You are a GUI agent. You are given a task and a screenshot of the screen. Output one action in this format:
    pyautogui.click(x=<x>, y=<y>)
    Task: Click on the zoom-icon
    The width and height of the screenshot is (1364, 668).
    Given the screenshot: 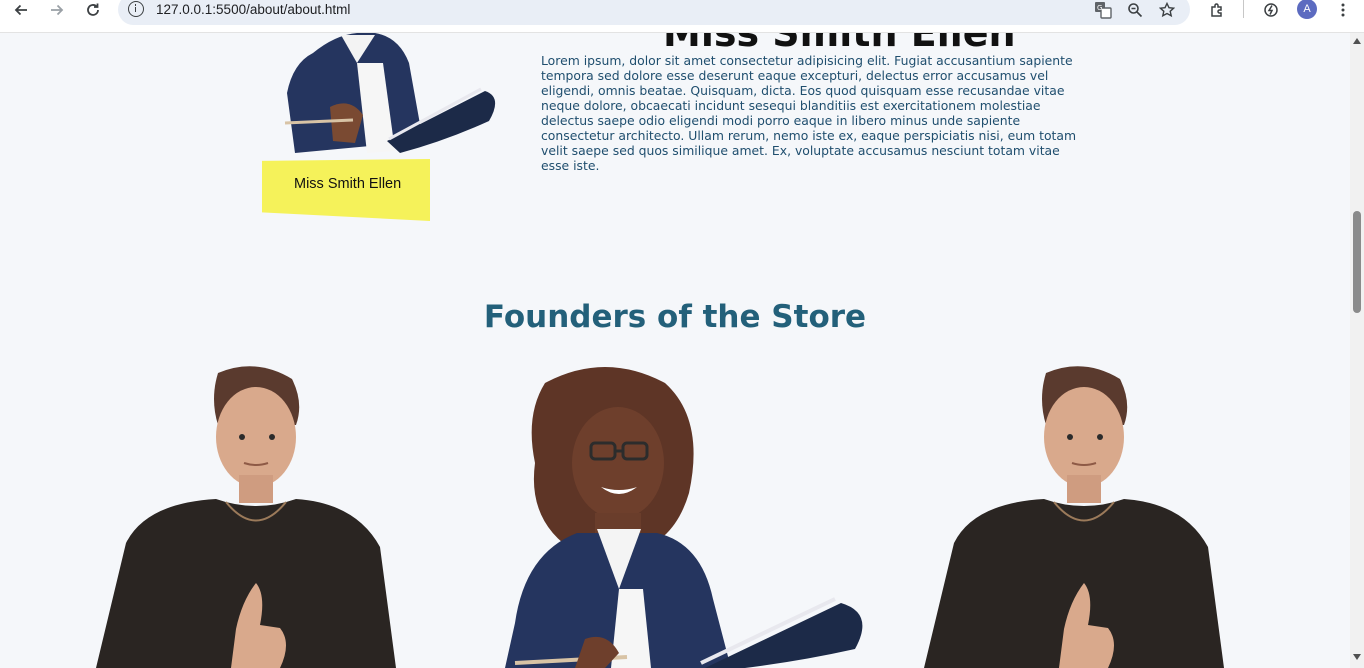 What is the action you would take?
    pyautogui.click(x=1135, y=10)
    